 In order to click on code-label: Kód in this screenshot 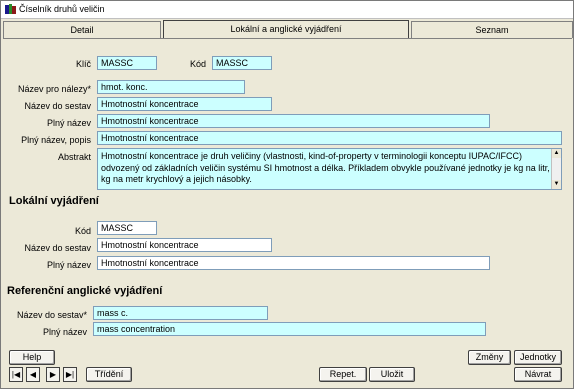, I will do `click(197, 64)`.